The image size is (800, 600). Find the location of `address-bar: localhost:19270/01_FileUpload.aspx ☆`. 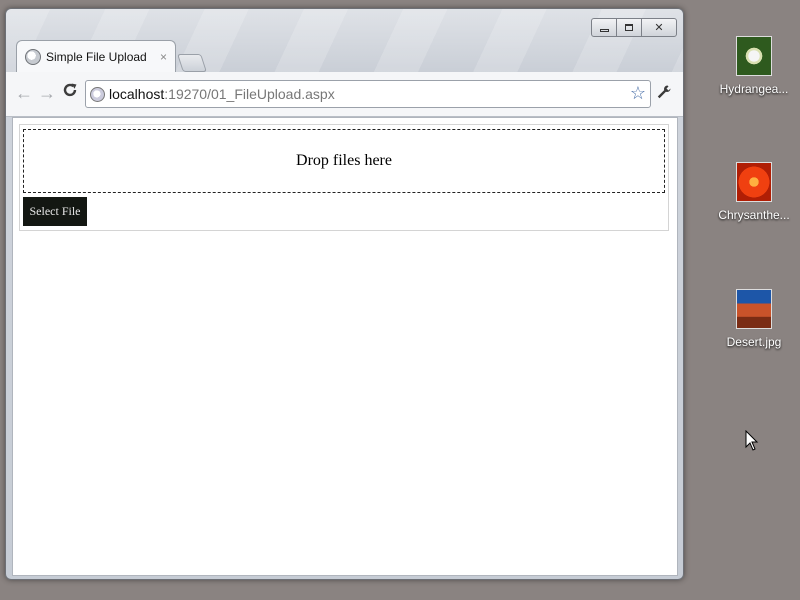

address-bar: localhost:19270/01_FileUpload.aspx ☆ is located at coordinates (368, 94).